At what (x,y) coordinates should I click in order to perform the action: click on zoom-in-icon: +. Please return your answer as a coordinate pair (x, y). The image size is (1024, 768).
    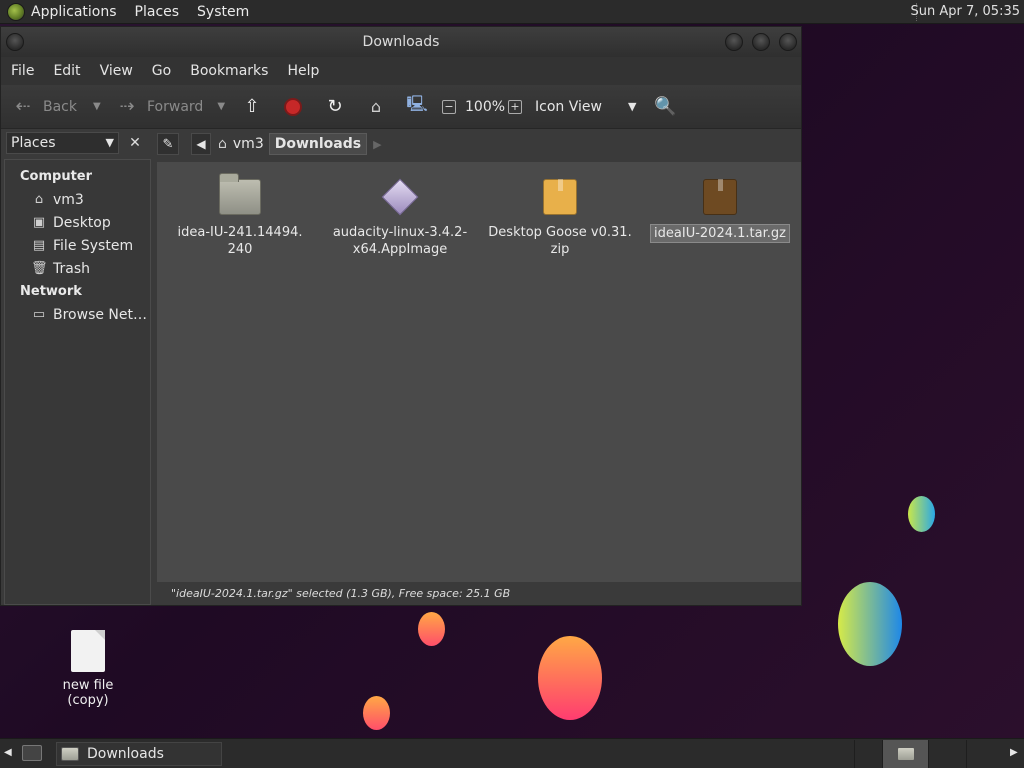
    Looking at the image, I should click on (515, 106).